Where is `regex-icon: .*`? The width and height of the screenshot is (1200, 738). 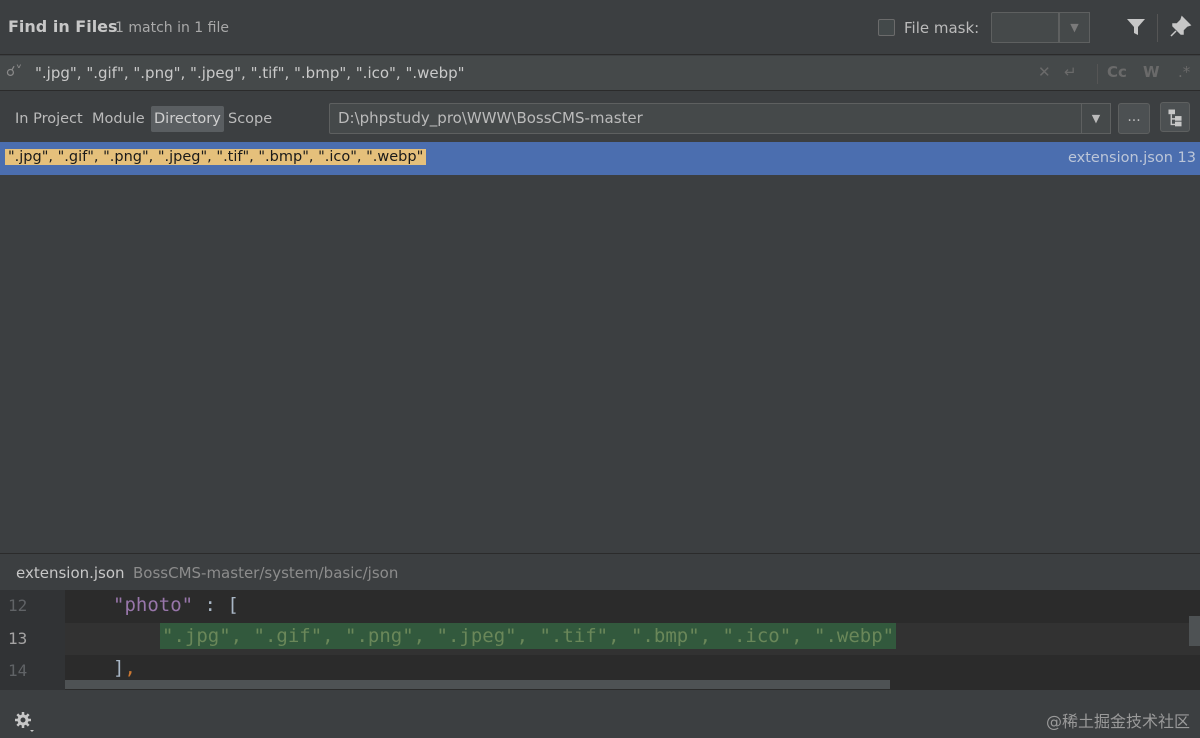 regex-icon: .* is located at coordinates (1184, 72).